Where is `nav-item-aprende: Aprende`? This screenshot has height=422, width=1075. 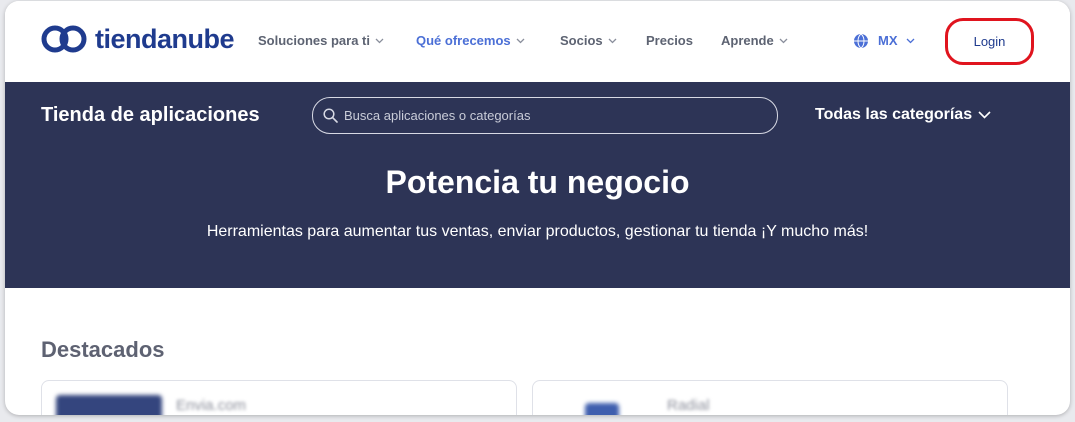
nav-item-aprende: Aprende is located at coordinates (754, 41).